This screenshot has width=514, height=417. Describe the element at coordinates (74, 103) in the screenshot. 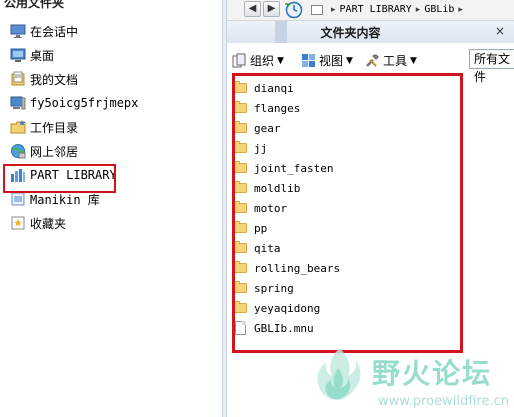

I see `nav-item-computer: fy5oicg5frjmepx` at that location.